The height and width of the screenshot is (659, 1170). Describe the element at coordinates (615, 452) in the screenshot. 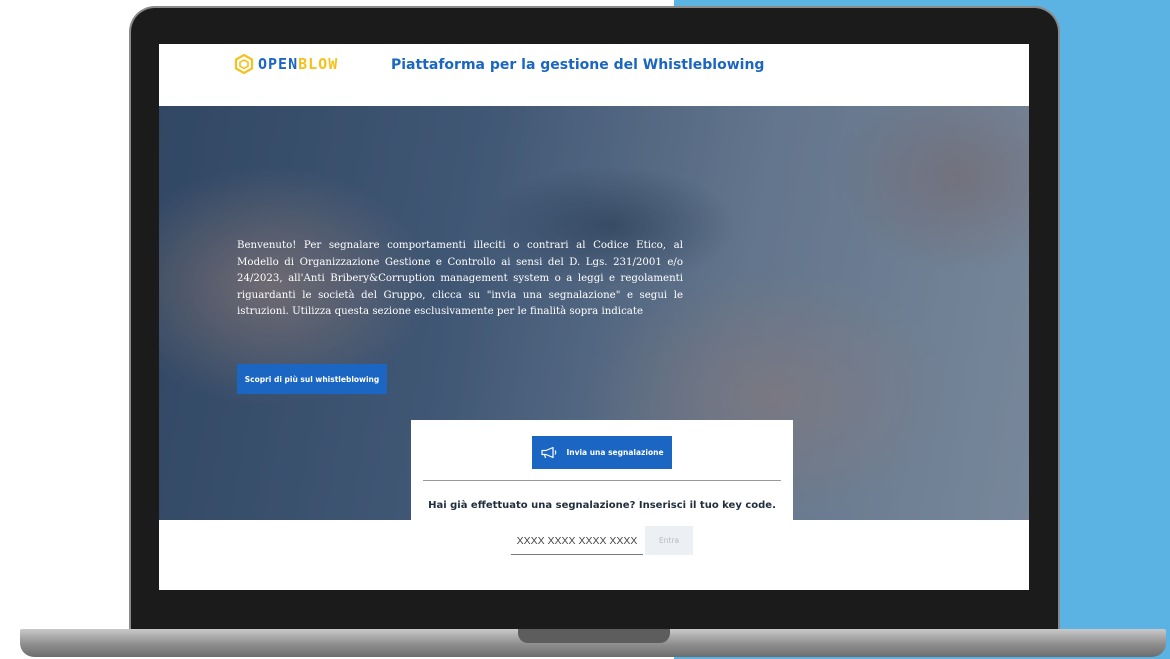

I see `send-report-label: Invia una segnalazione` at that location.